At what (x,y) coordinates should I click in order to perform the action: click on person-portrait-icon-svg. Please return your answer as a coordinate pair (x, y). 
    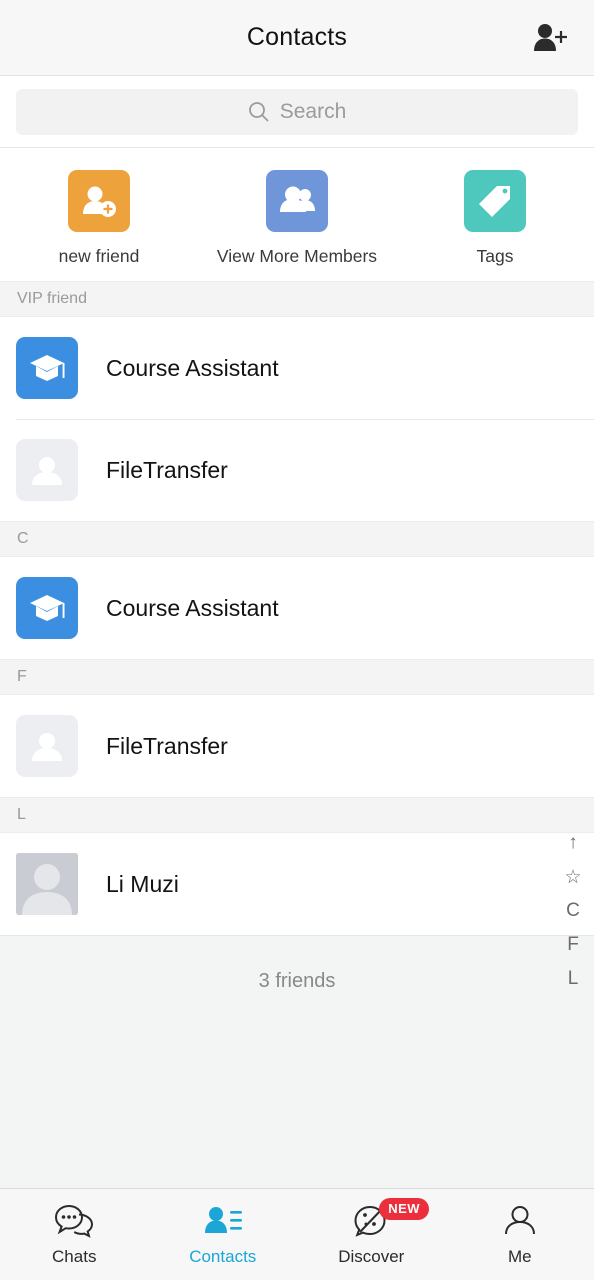
    Looking at the image, I should click on (47, 884).